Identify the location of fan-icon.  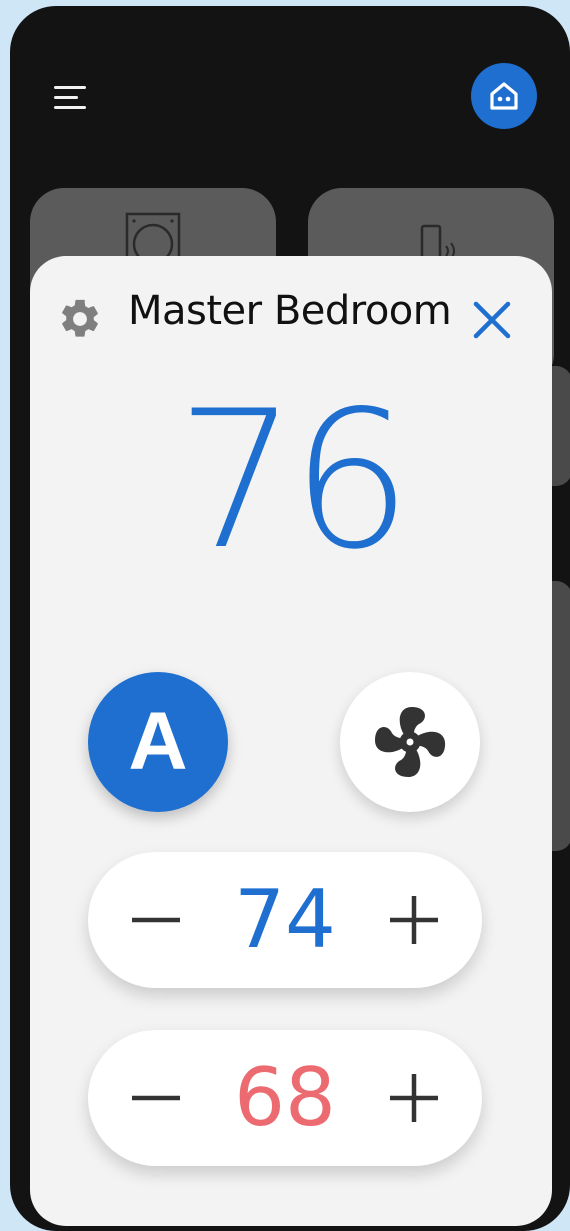
(410, 742).